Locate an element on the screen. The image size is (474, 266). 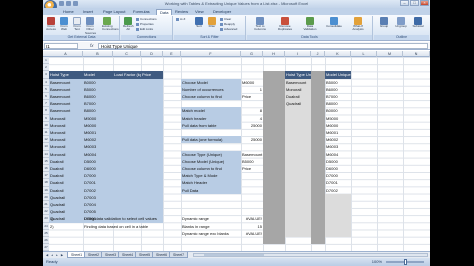
unique-value: M6004 is located at coordinates (338, 154).